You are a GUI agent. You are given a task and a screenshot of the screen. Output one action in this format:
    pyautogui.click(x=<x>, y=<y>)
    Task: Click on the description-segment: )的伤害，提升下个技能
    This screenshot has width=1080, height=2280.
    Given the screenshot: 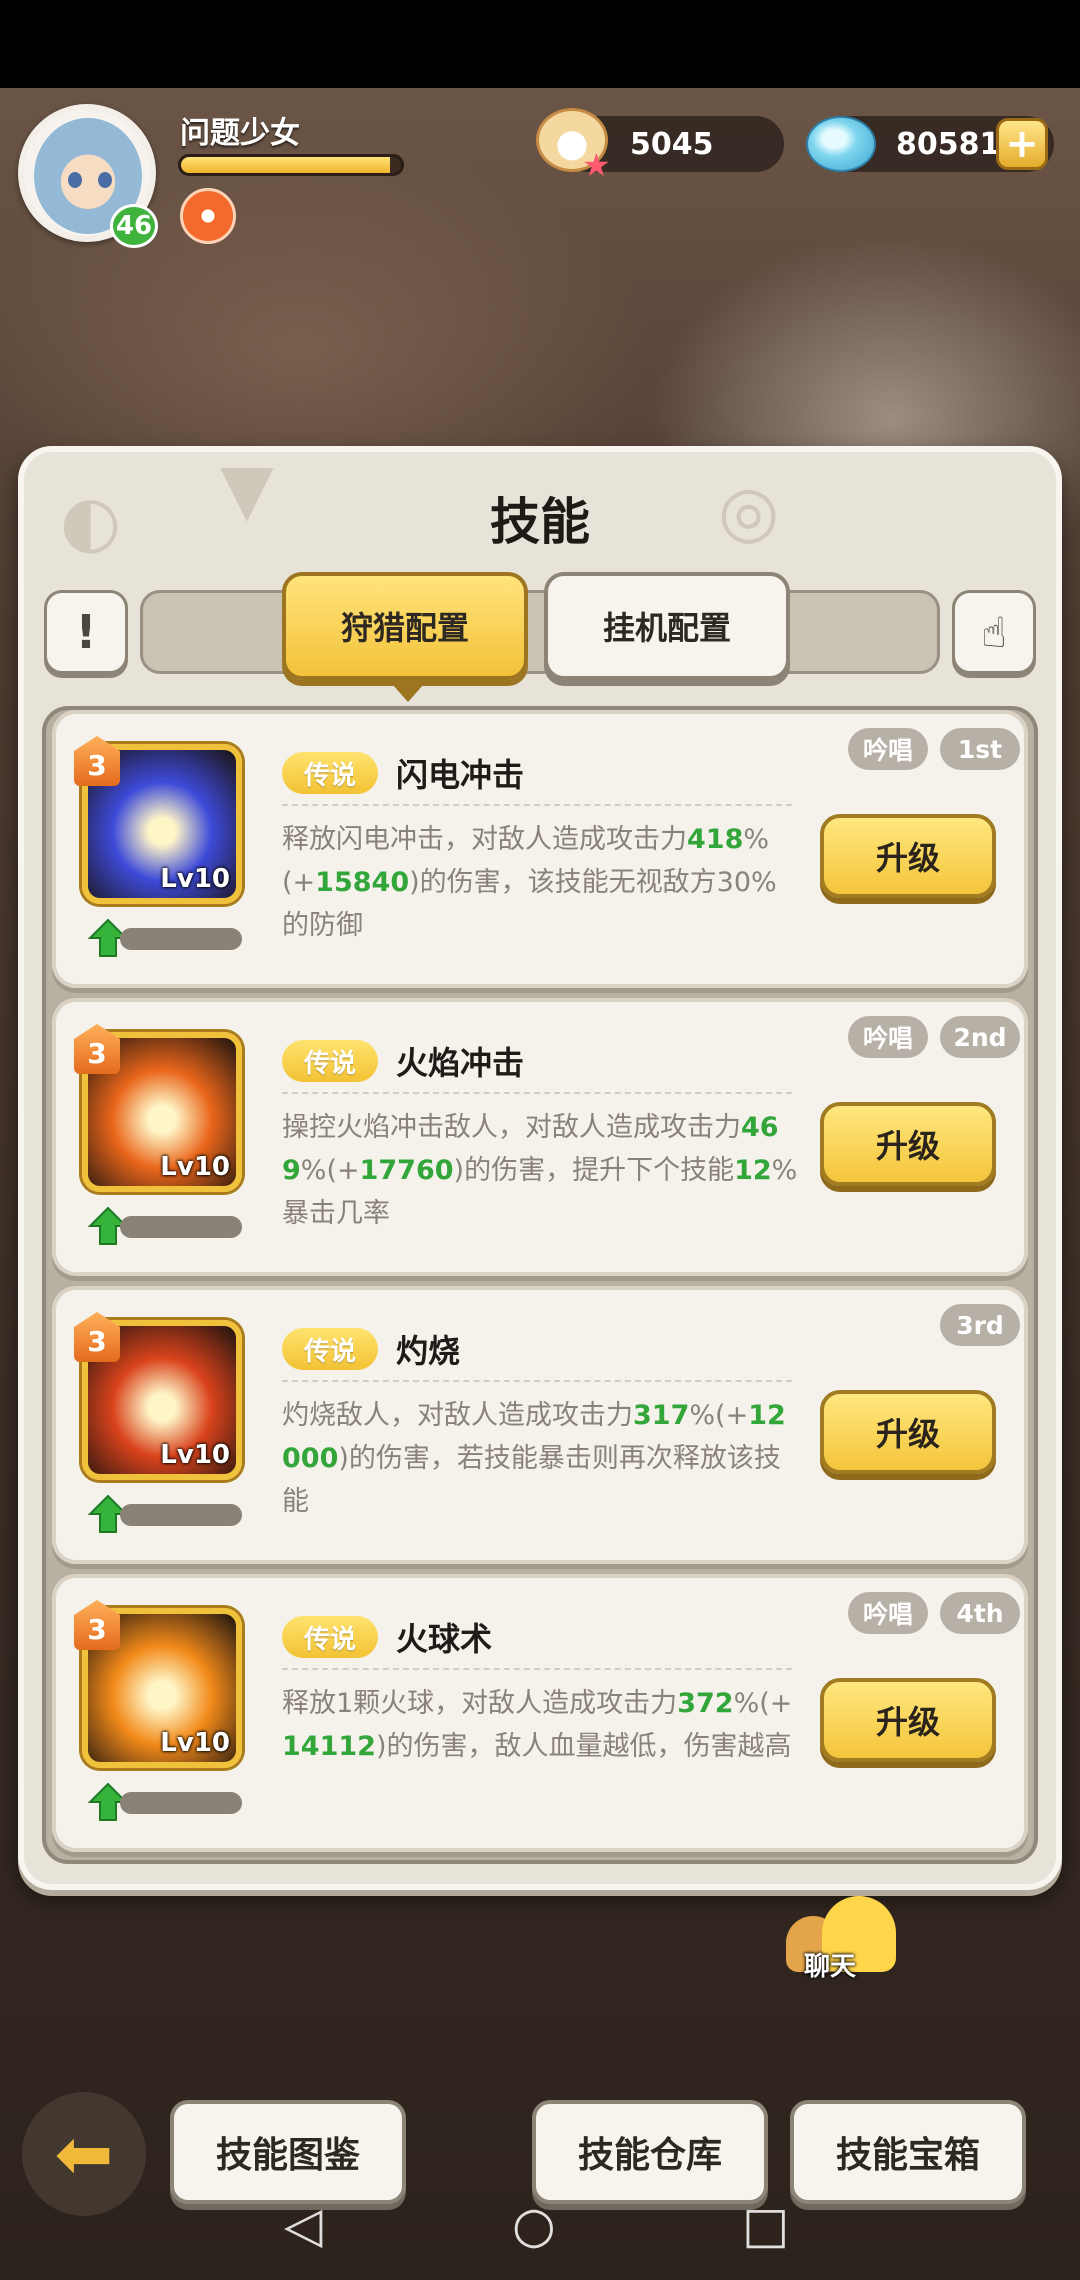 What is the action you would take?
    pyautogui.click(x=594, y=1170)
    